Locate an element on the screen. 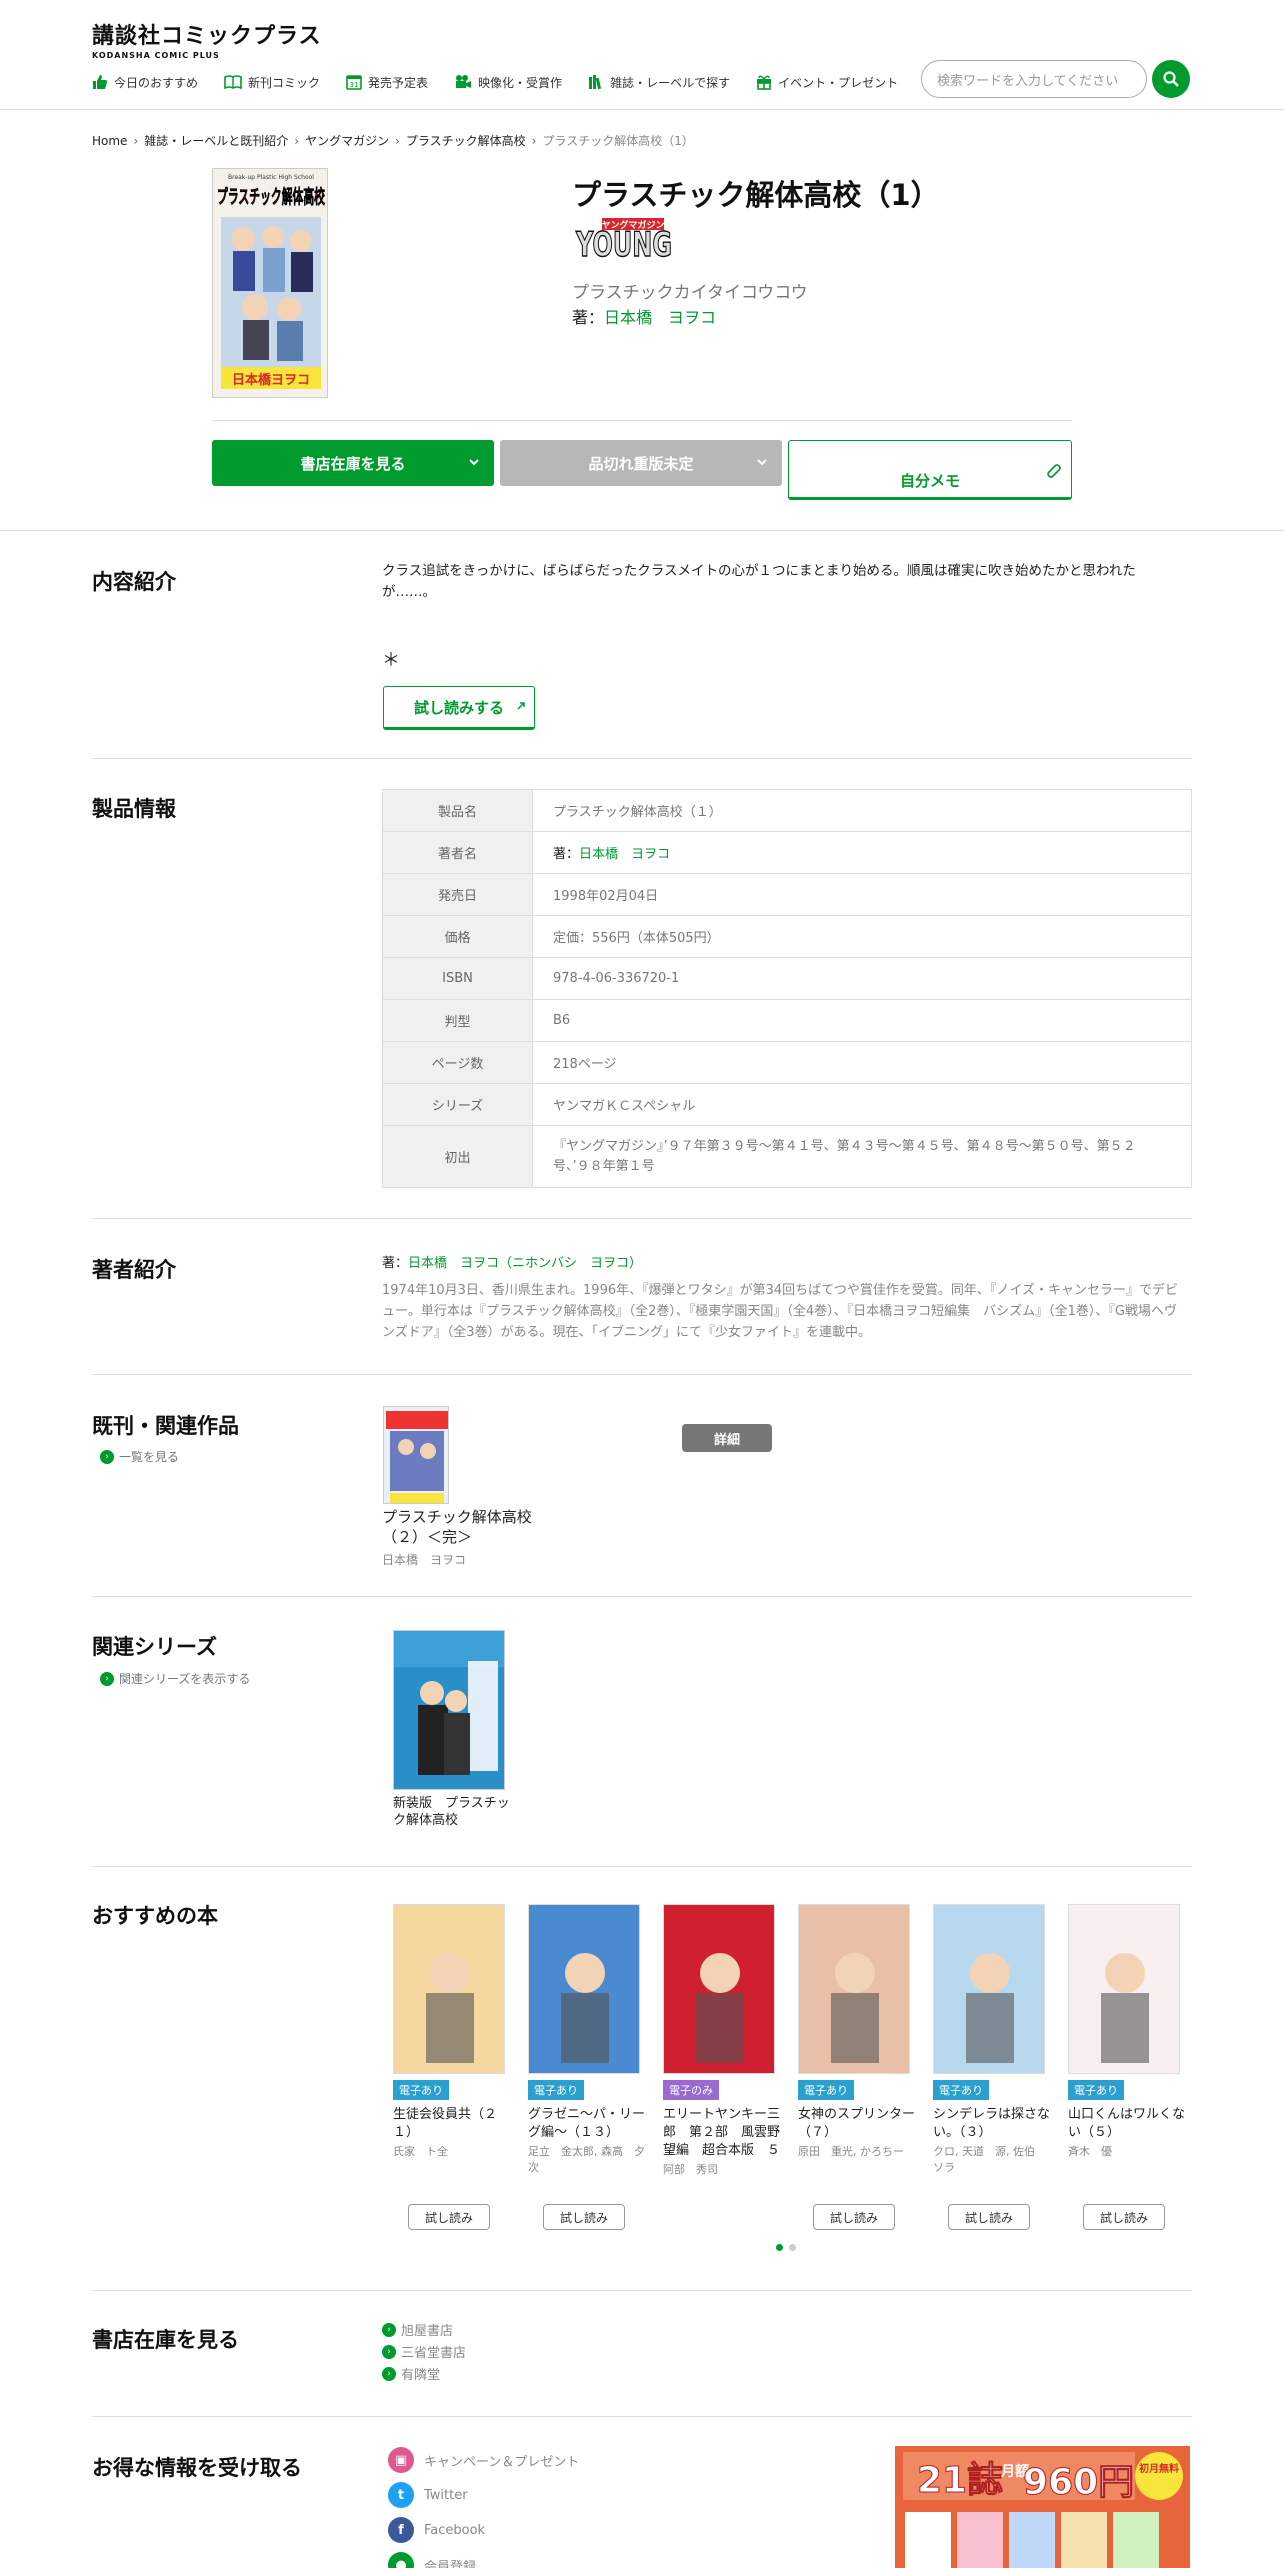 Image resolution: width=1284 pixels, height=2568 pixels. recommend-title: 生徒会役員共（２１） is located at coordinates (452, 2124).